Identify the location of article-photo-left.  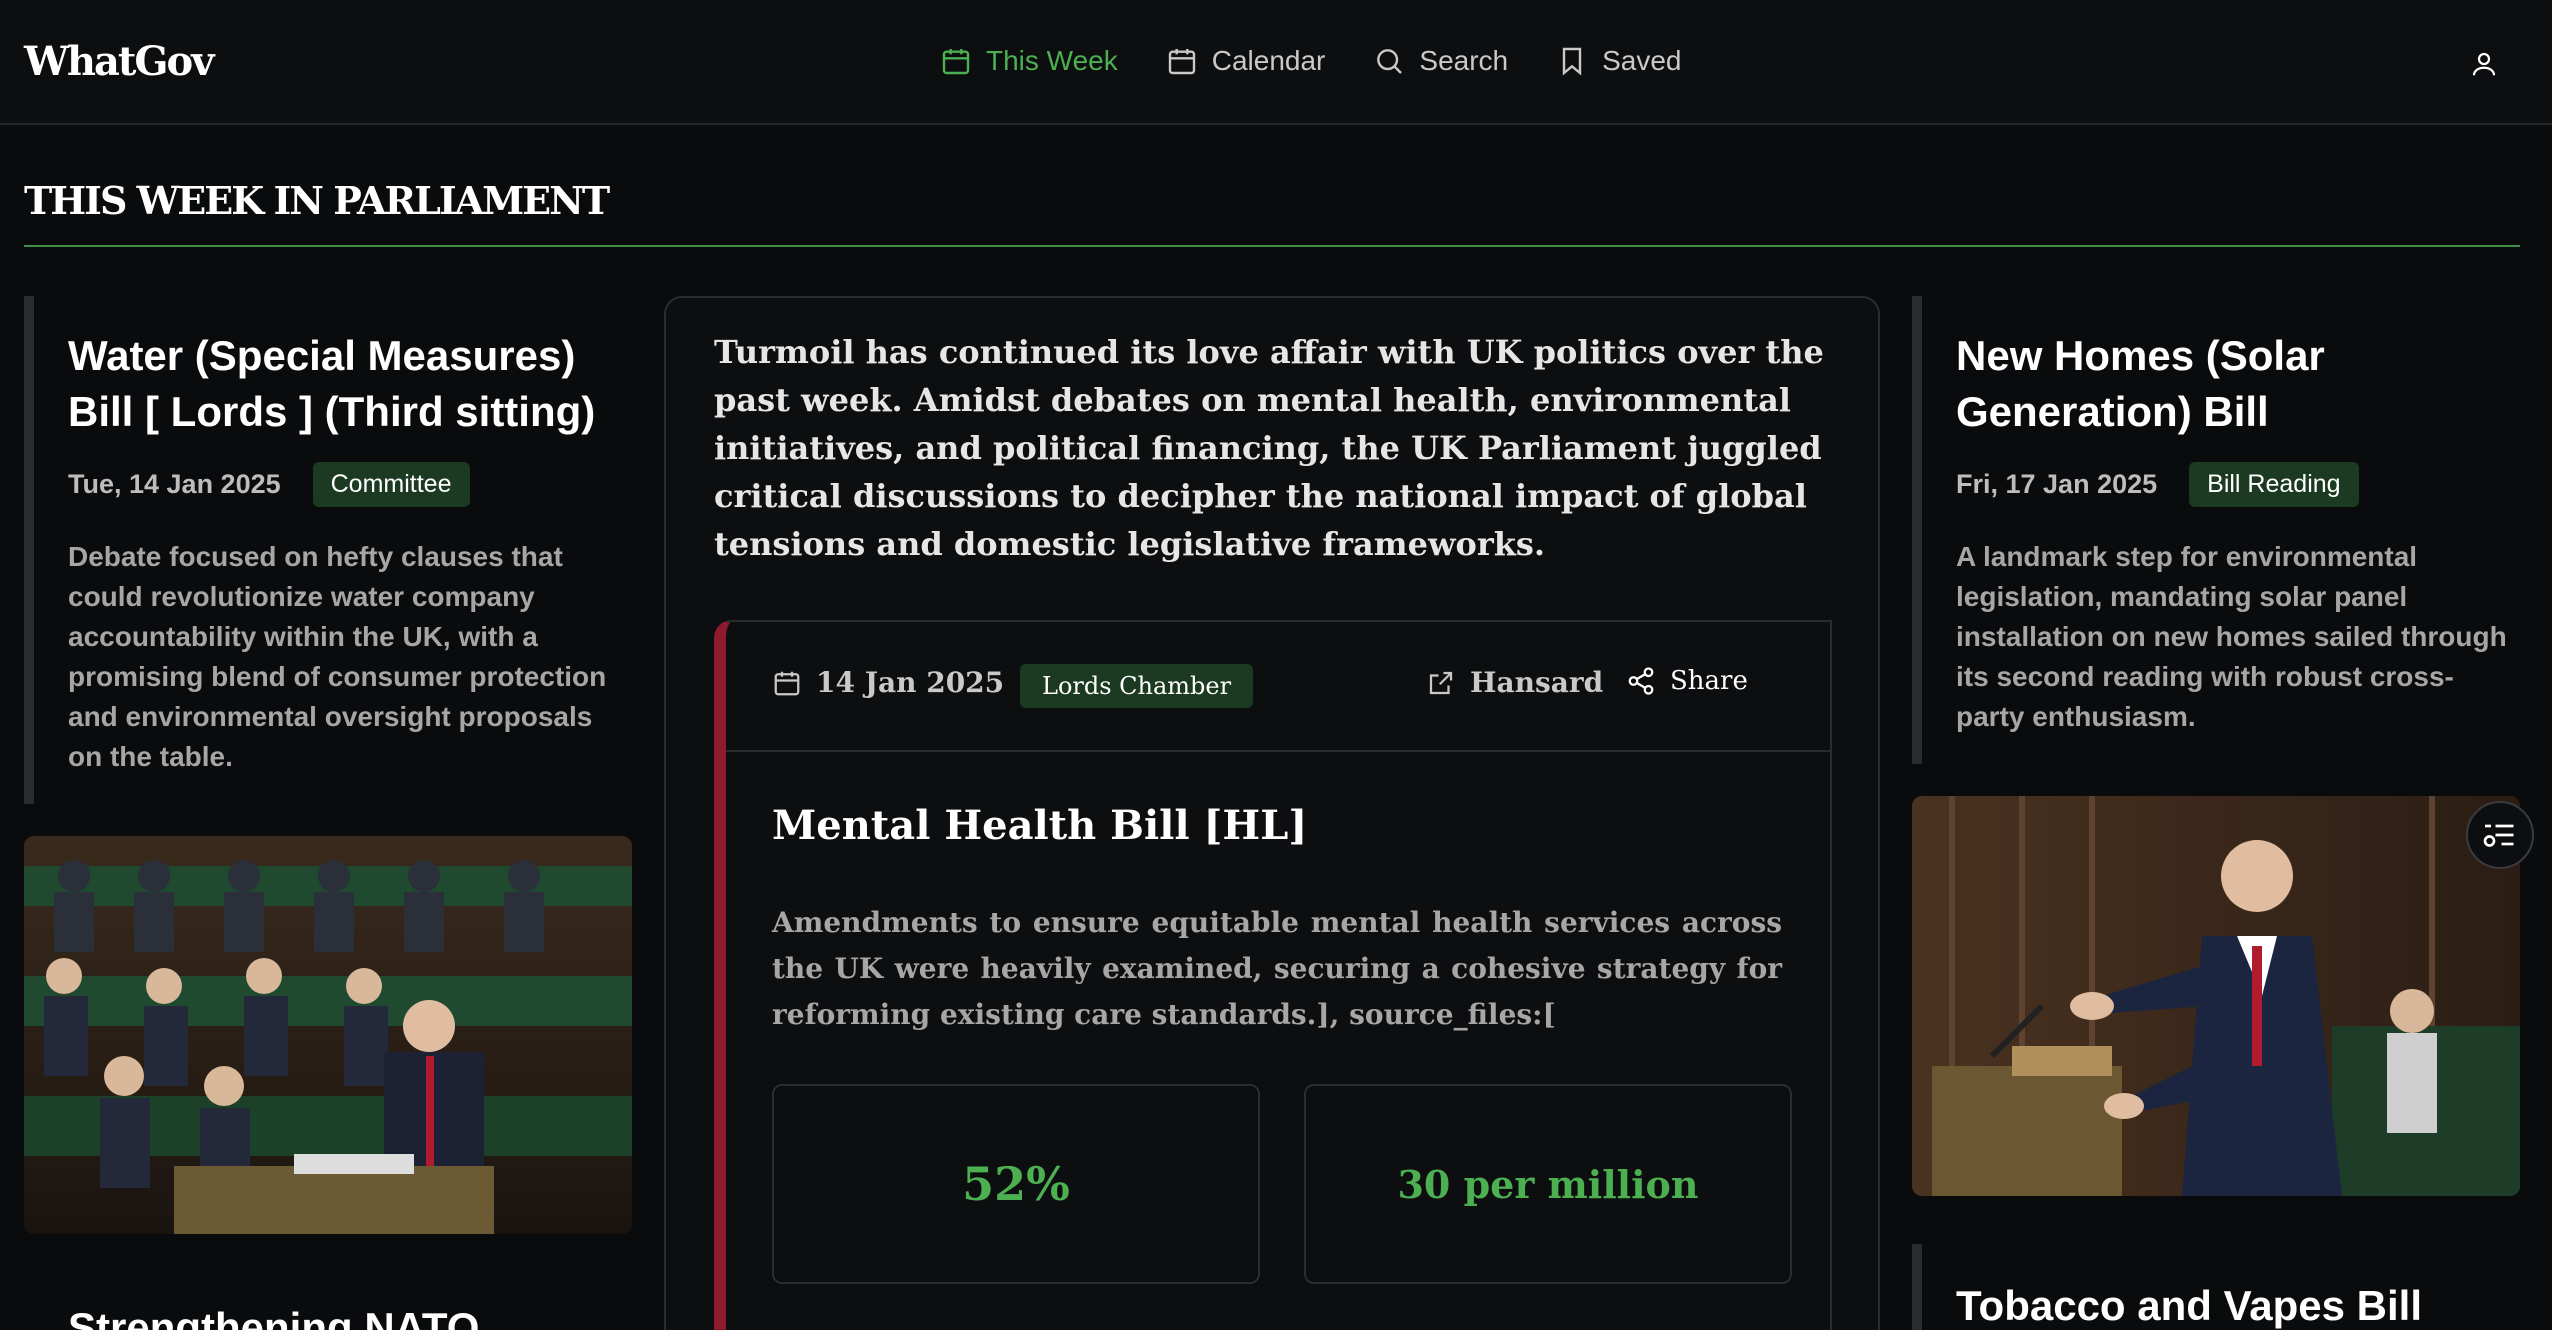
(328, 1035).